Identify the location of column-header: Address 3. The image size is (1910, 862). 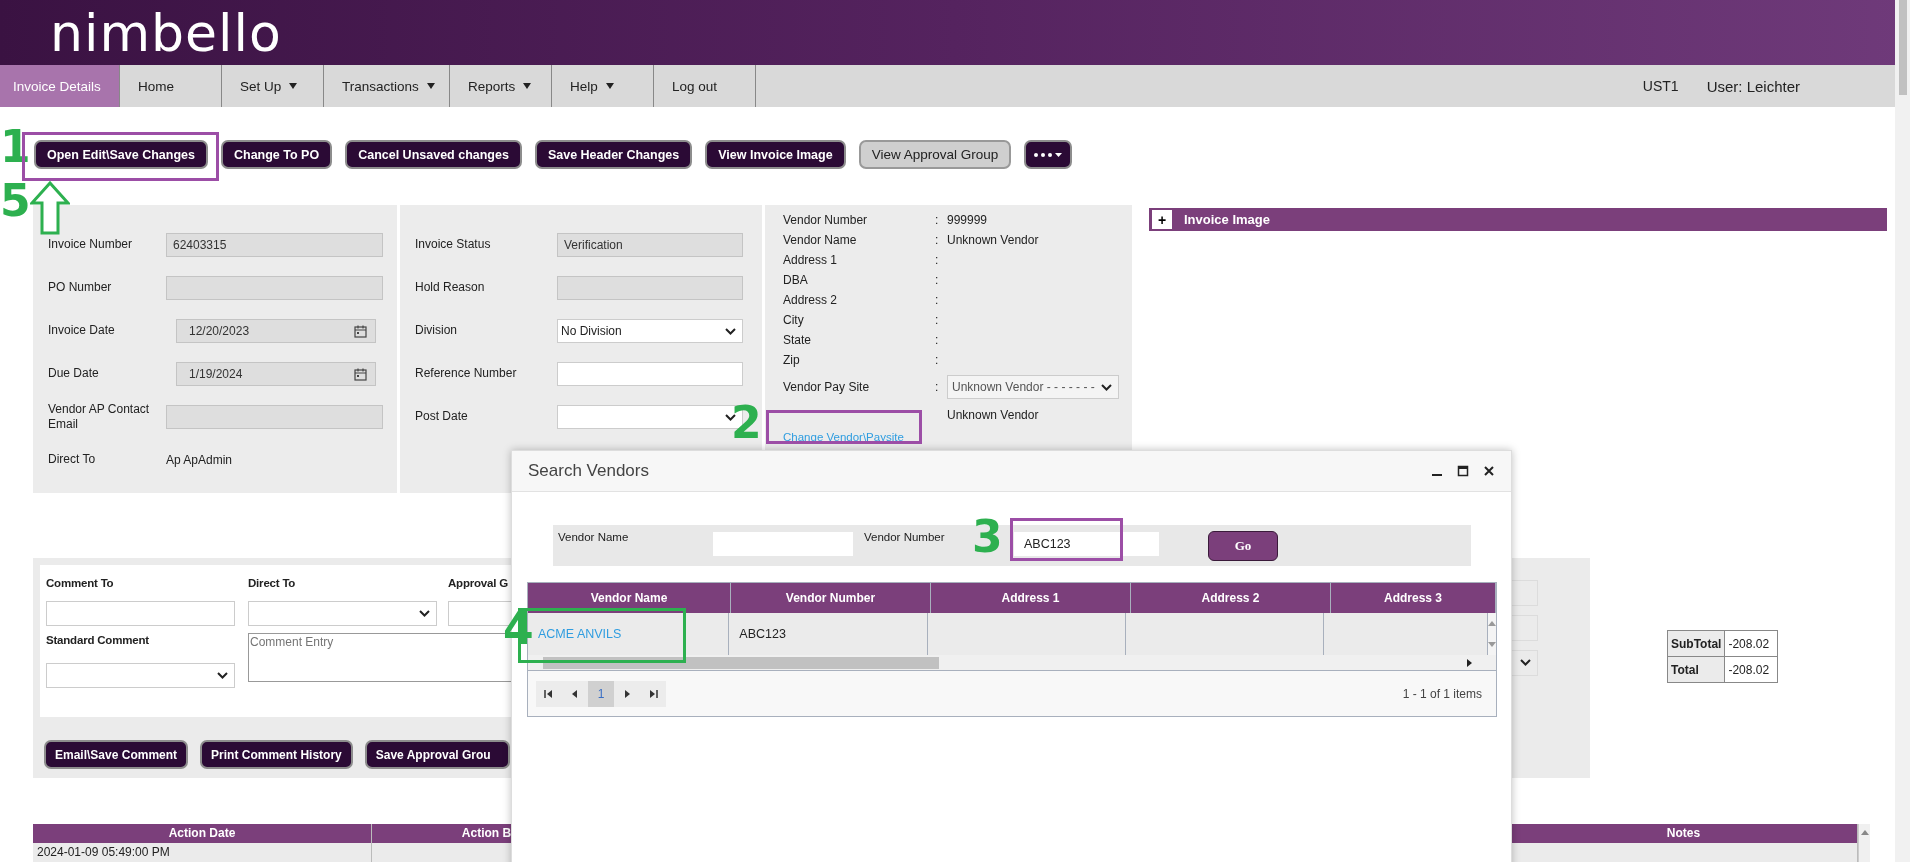
(1413, 598).